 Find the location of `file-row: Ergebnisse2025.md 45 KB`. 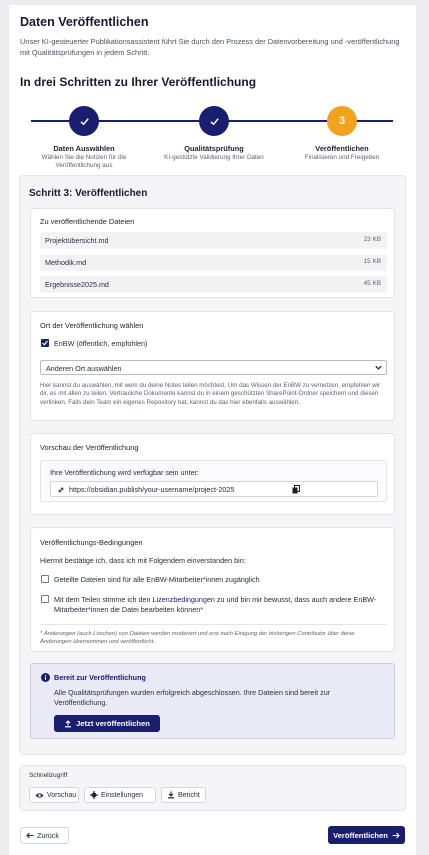

file-row: Ergebnisse2025.md 45 KB is located at coordinates (213, 284).